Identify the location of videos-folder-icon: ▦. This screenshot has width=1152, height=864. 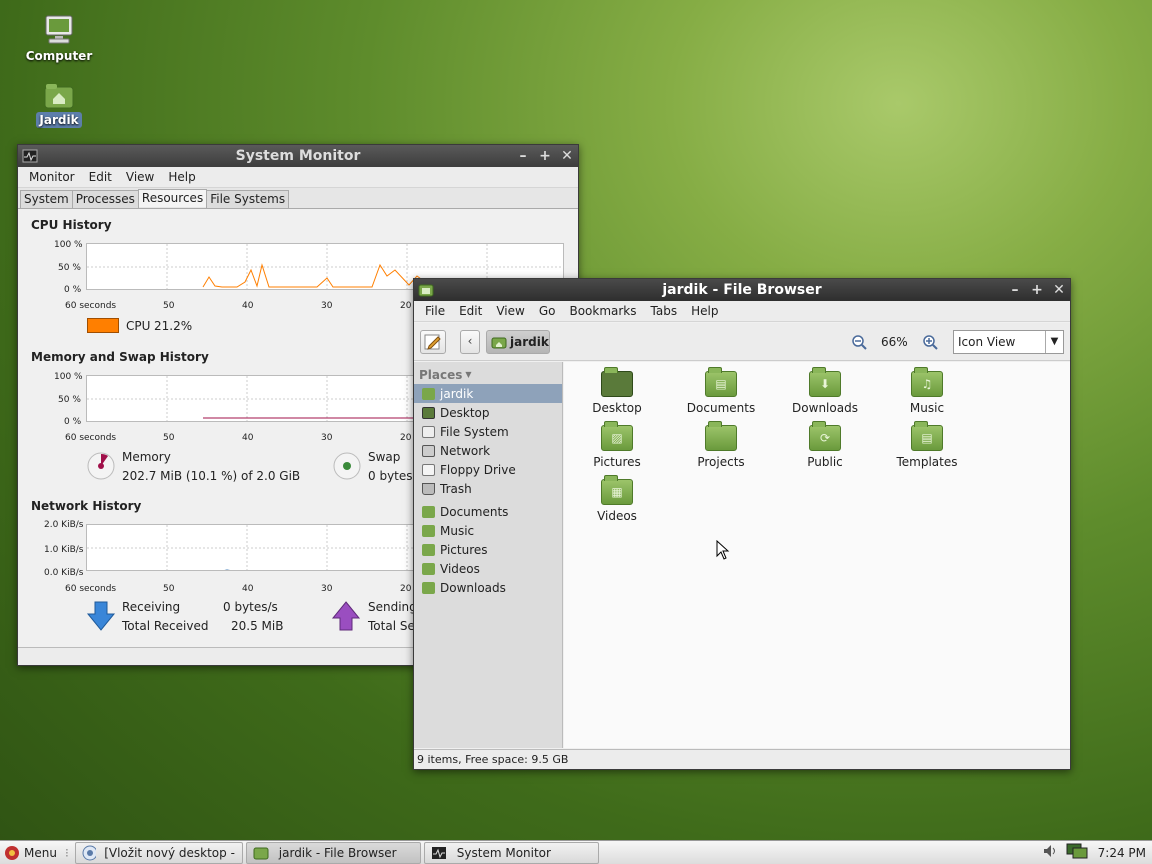
(617, 490).